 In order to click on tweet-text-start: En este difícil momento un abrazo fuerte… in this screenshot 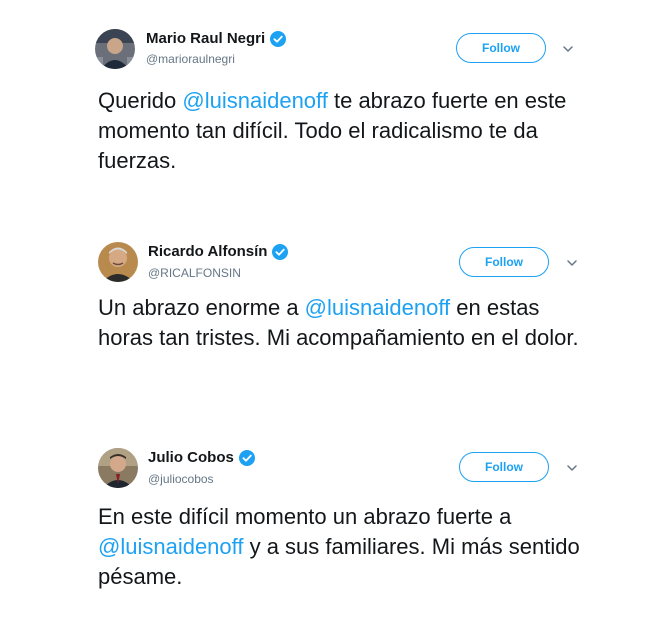, I will do `click(305, 516)`.